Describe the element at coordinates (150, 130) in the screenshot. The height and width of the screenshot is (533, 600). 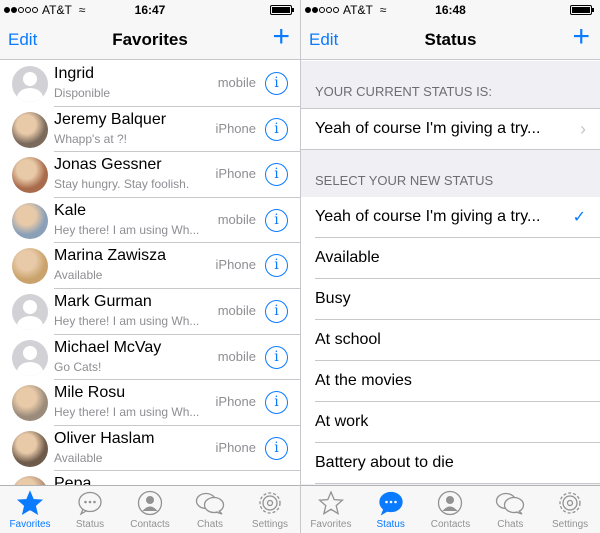
I see `contact-row: Jeremy Balquer Whapp's at ?! iPhone i` at that location.